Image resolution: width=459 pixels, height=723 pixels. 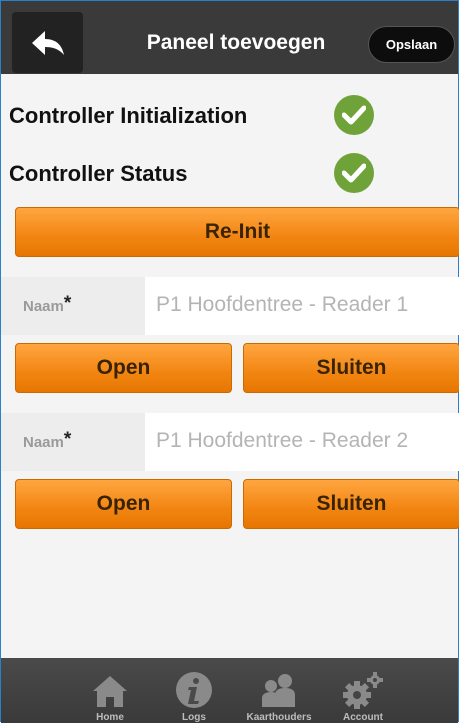 I want to click on controller-status-label: Controller Status, so click(x=98, y=173).